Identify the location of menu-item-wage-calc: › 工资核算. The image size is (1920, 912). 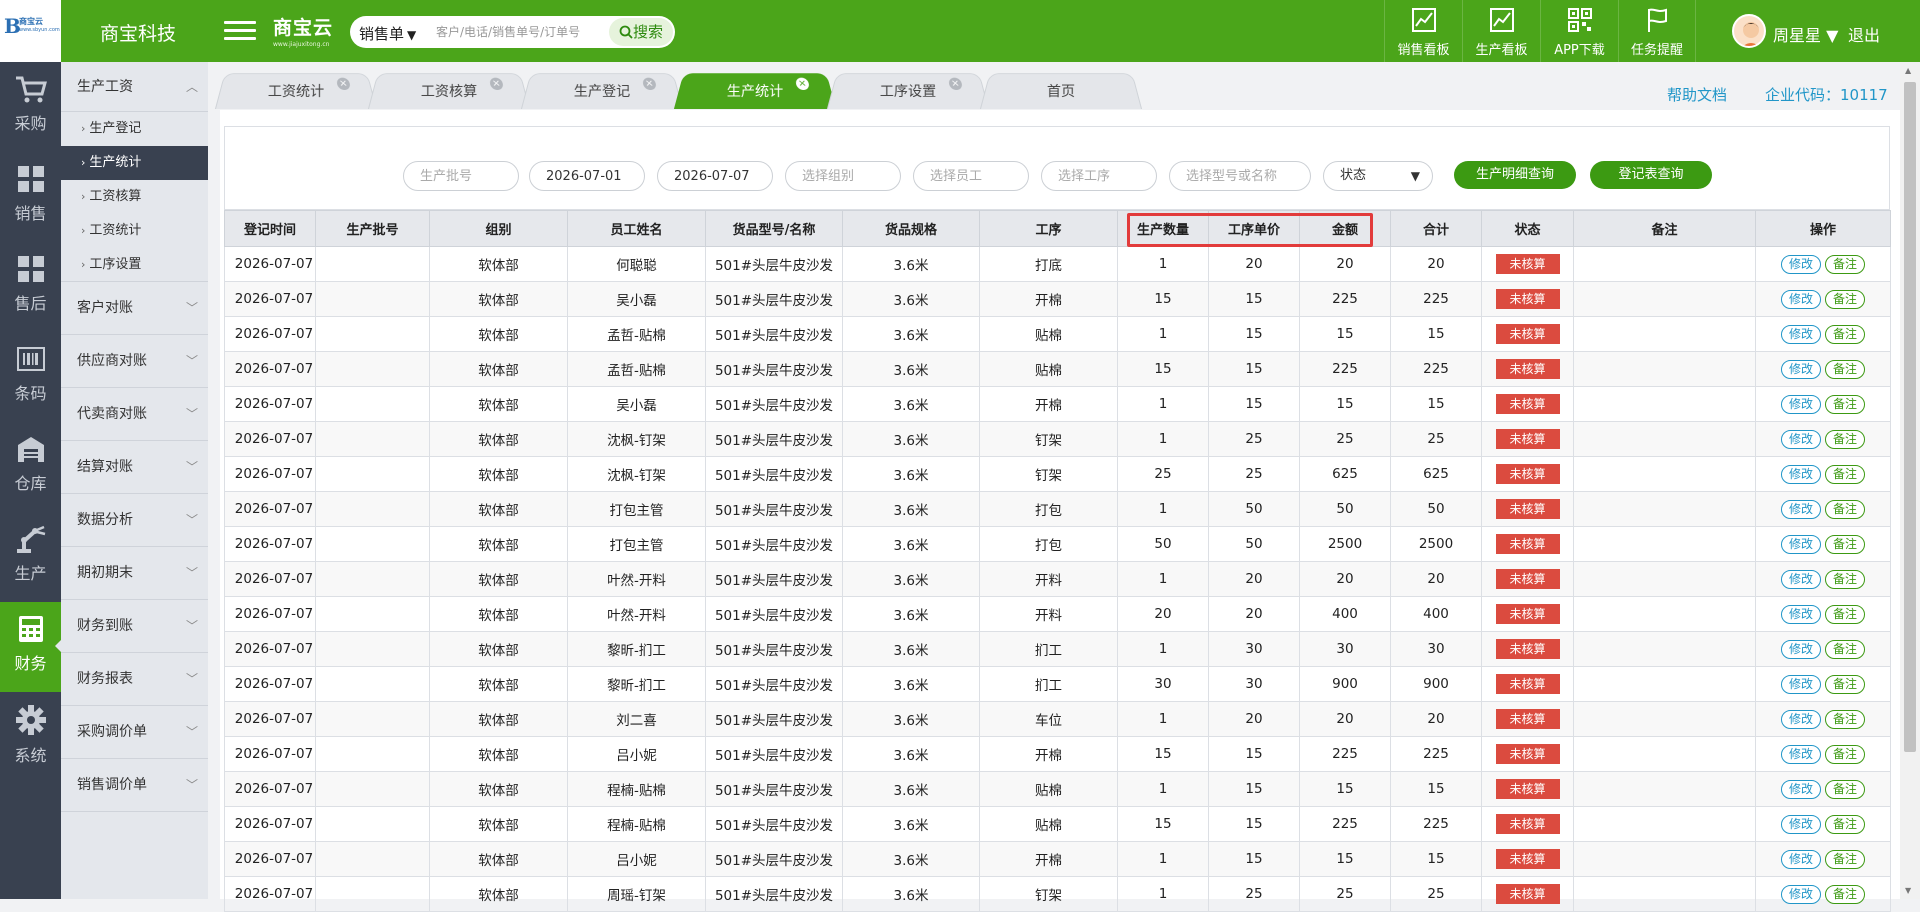
(134, 197).